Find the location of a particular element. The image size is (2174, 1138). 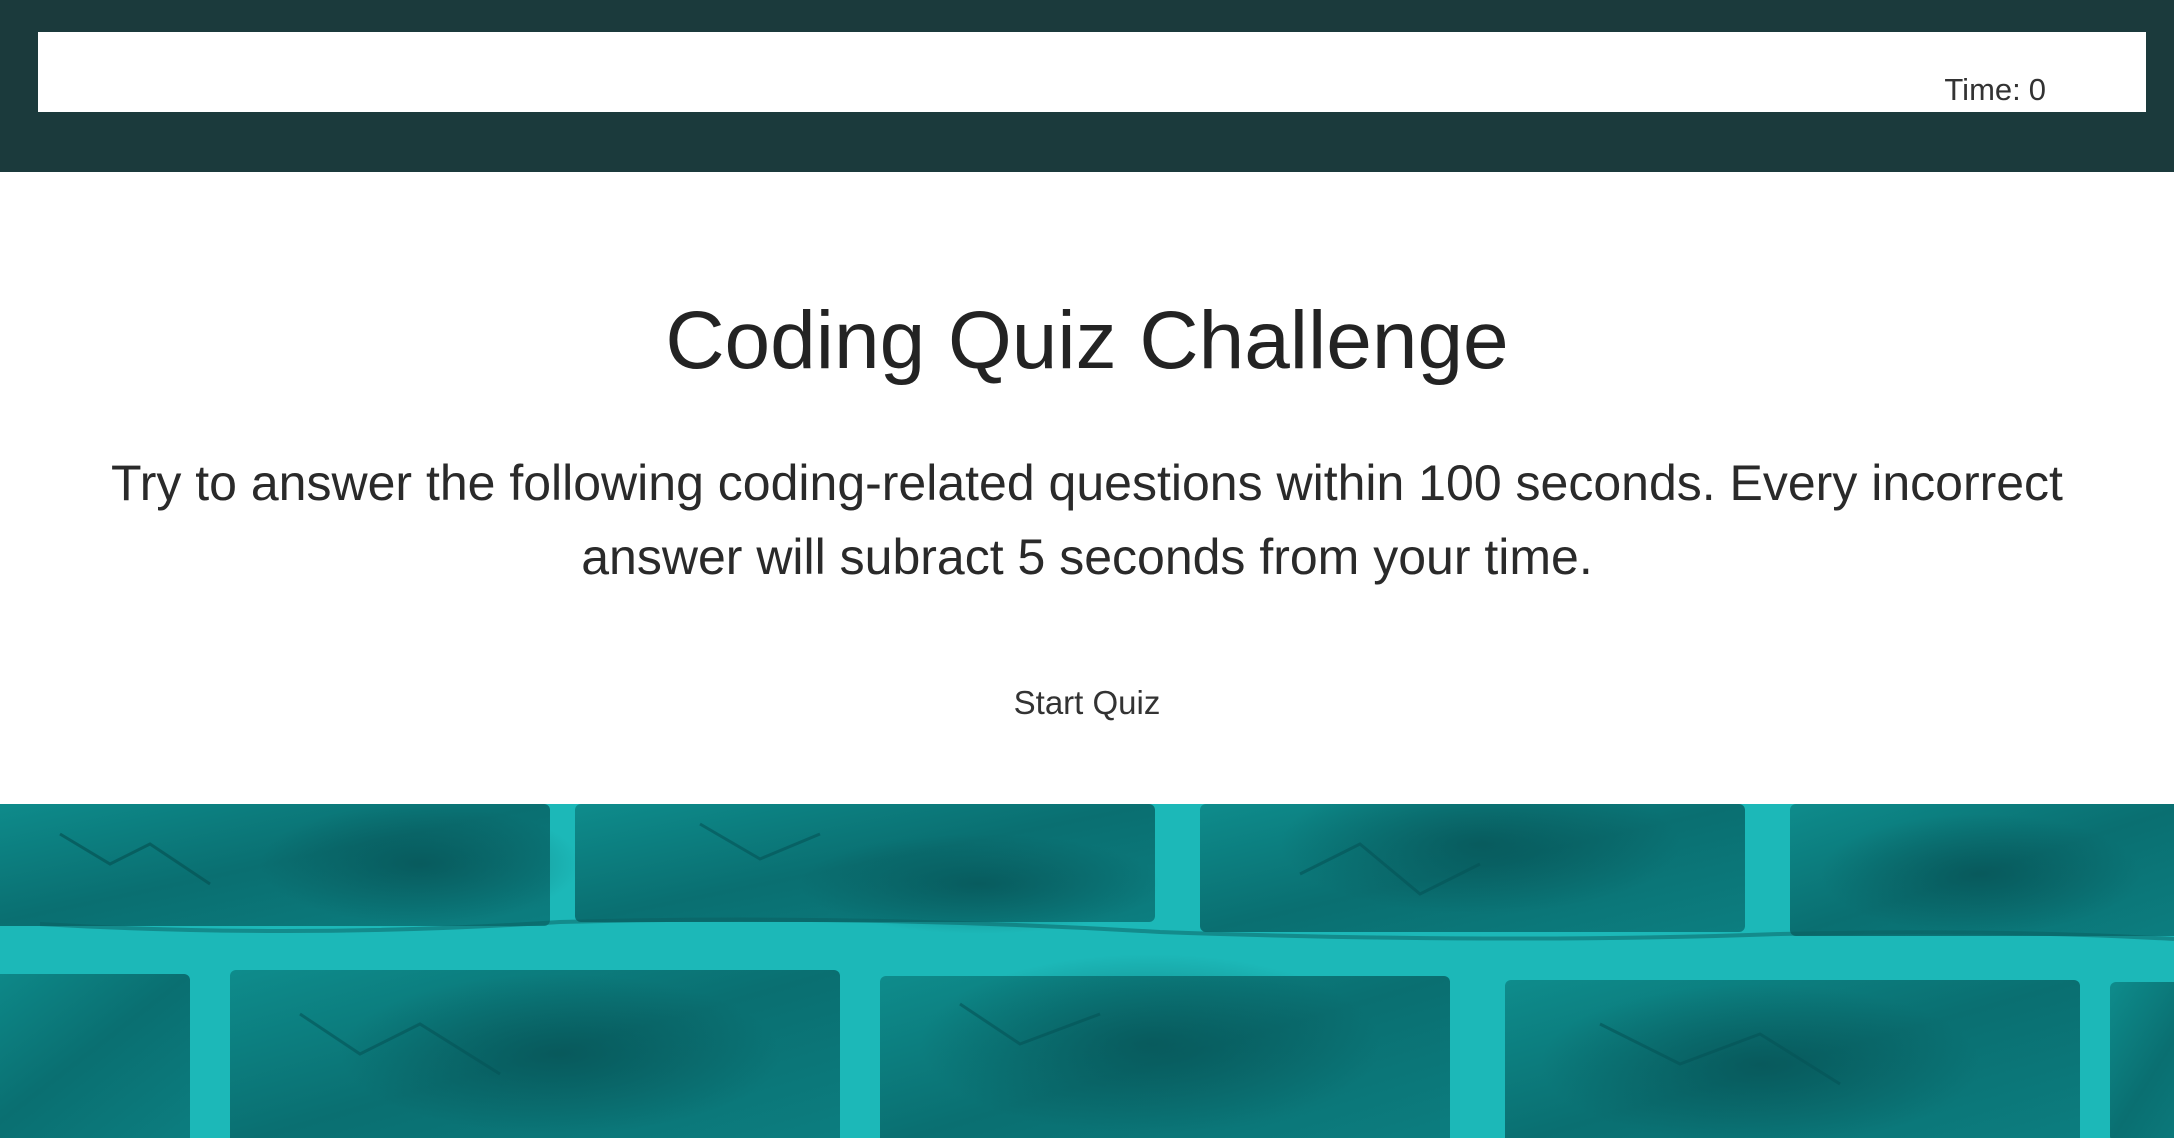

header-bar: Time: 0 is located at coordinates (1092, 72).